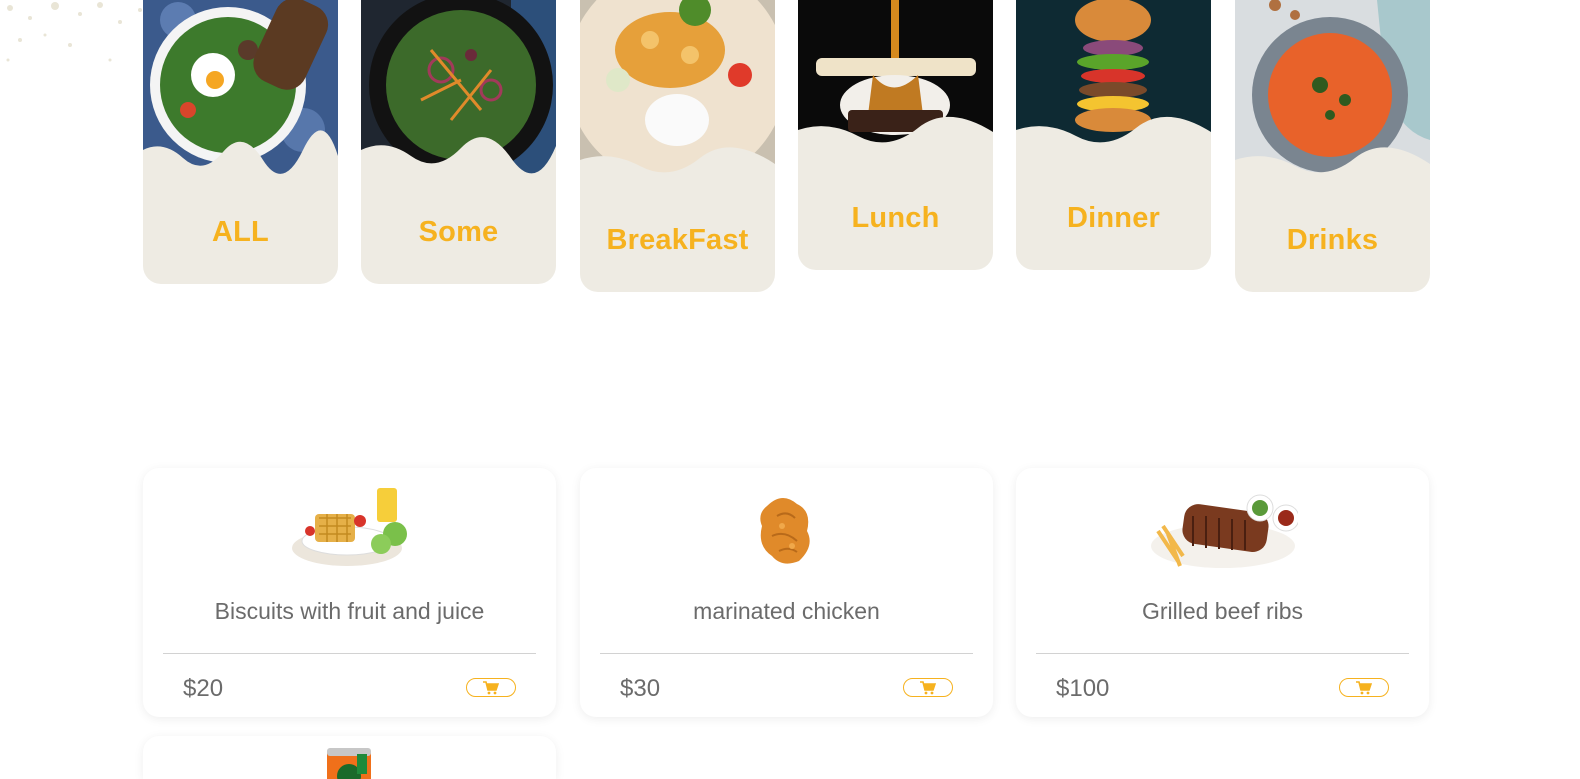 The width and height of the screenshot is (1580, 779). I want to click on menu-item-price: $30, so click(640, 688).